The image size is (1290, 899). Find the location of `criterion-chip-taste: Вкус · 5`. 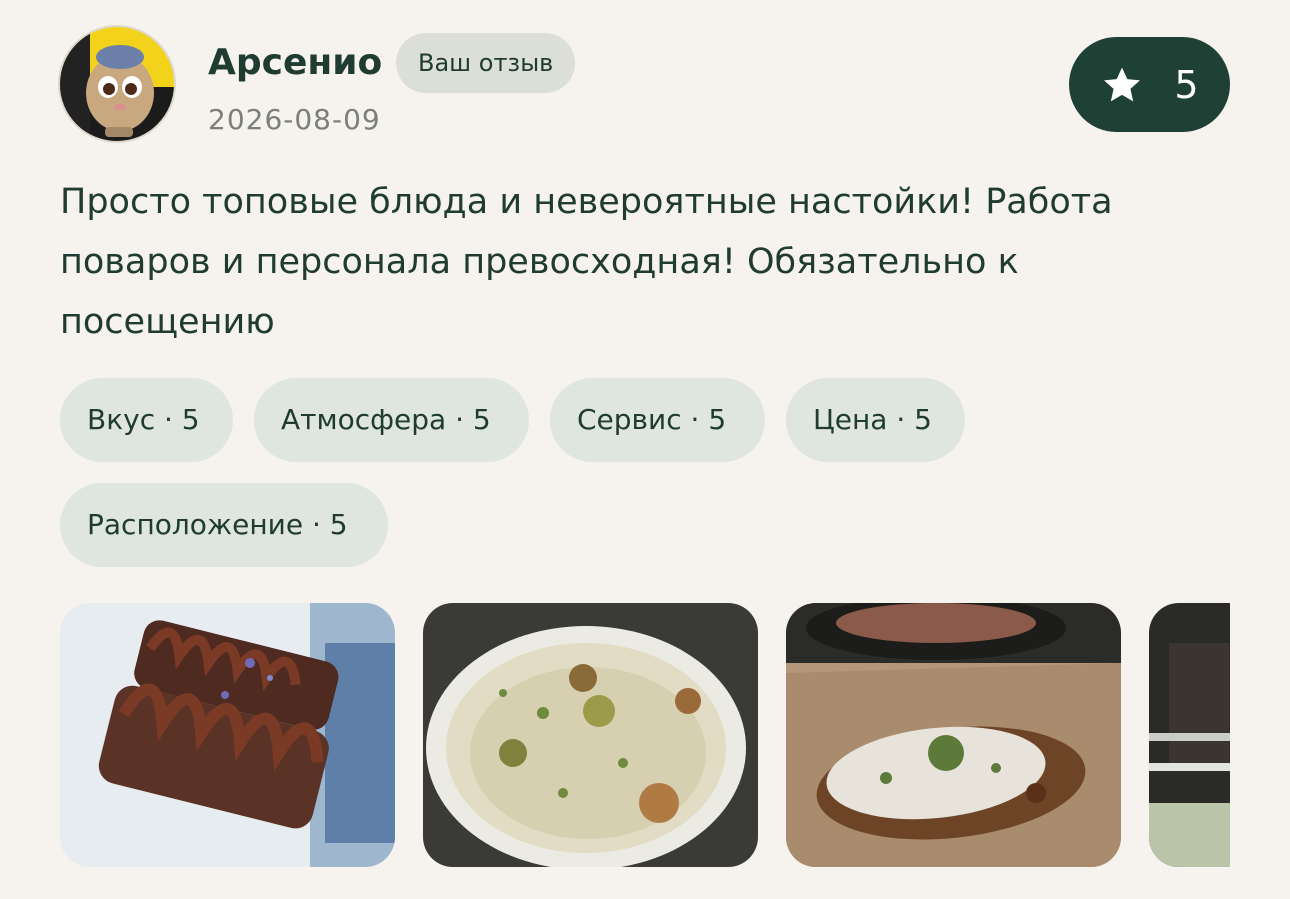

criterion-chip-taste: Вкус · 5 is located at coordinates (146, 420).